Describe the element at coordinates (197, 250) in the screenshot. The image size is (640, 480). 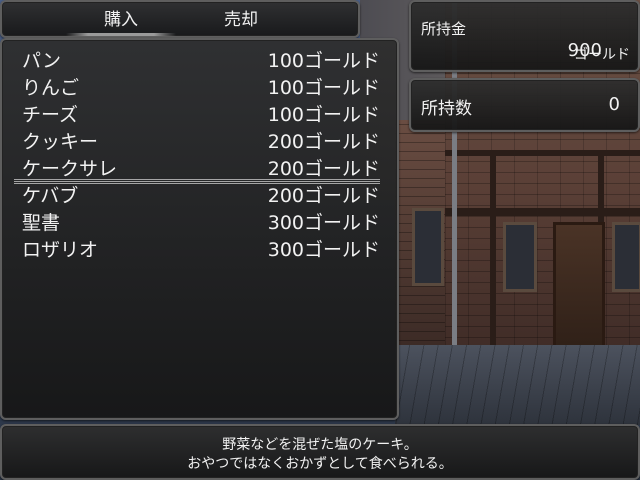
I see `list-item: ロザリオ 300ゴールド` at that location.